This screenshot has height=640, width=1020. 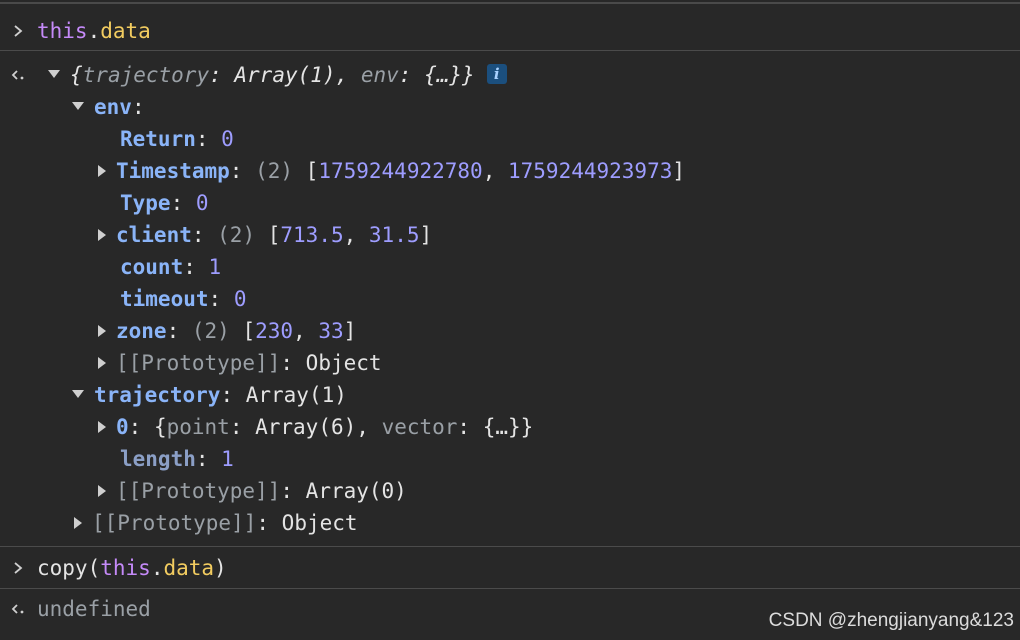 What do you see at coordinates (146, 75) in the screenshot?
I see `summary-key-trajectory: trajectory` at bounding box center [146, 75].